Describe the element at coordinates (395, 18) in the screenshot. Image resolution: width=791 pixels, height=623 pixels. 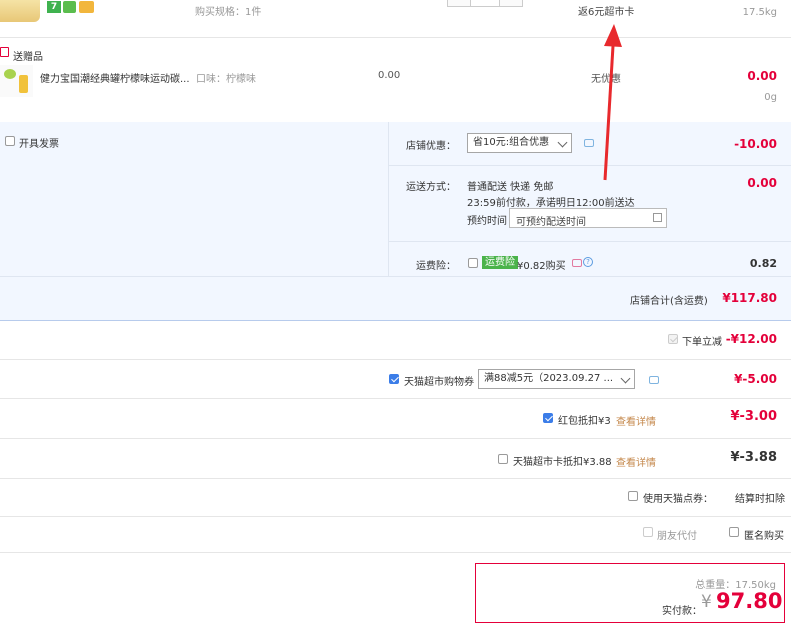
I see `product-row-top: 7 购买规格：1件 返6元超市卡 17.5kg` at that location.